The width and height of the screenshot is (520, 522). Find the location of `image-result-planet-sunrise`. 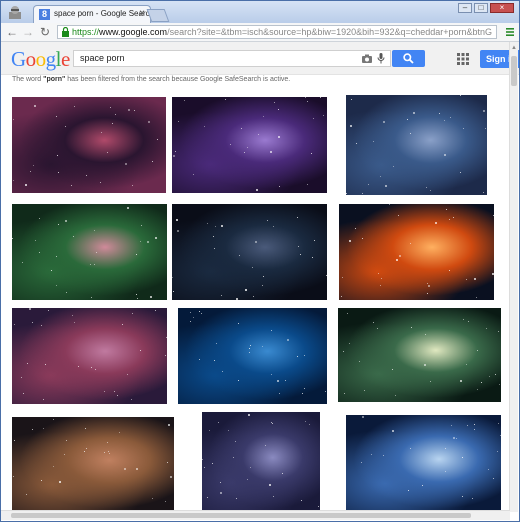

image-result-planet-sunrise is located at coordinates (416, 252).